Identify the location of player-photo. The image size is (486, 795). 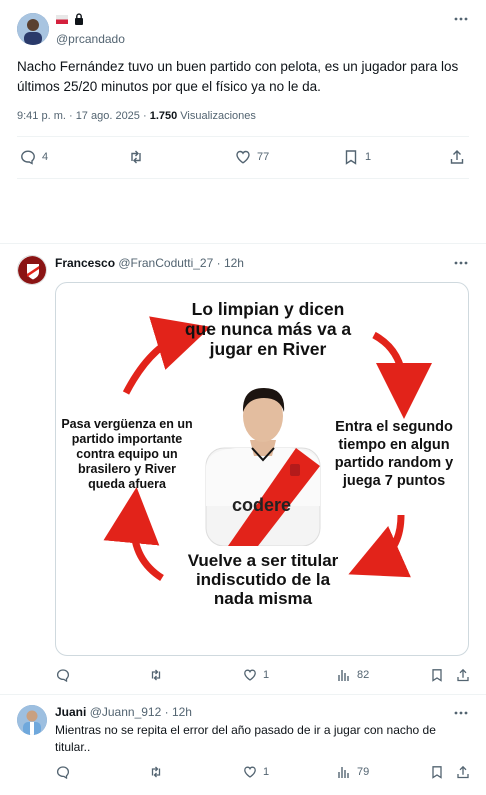
(263, 467).